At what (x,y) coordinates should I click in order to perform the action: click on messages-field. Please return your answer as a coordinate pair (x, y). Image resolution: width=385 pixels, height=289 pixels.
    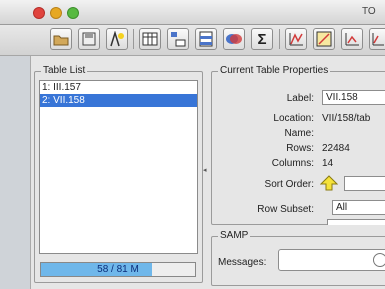
    Looking at the image, I should click on (331, 260).